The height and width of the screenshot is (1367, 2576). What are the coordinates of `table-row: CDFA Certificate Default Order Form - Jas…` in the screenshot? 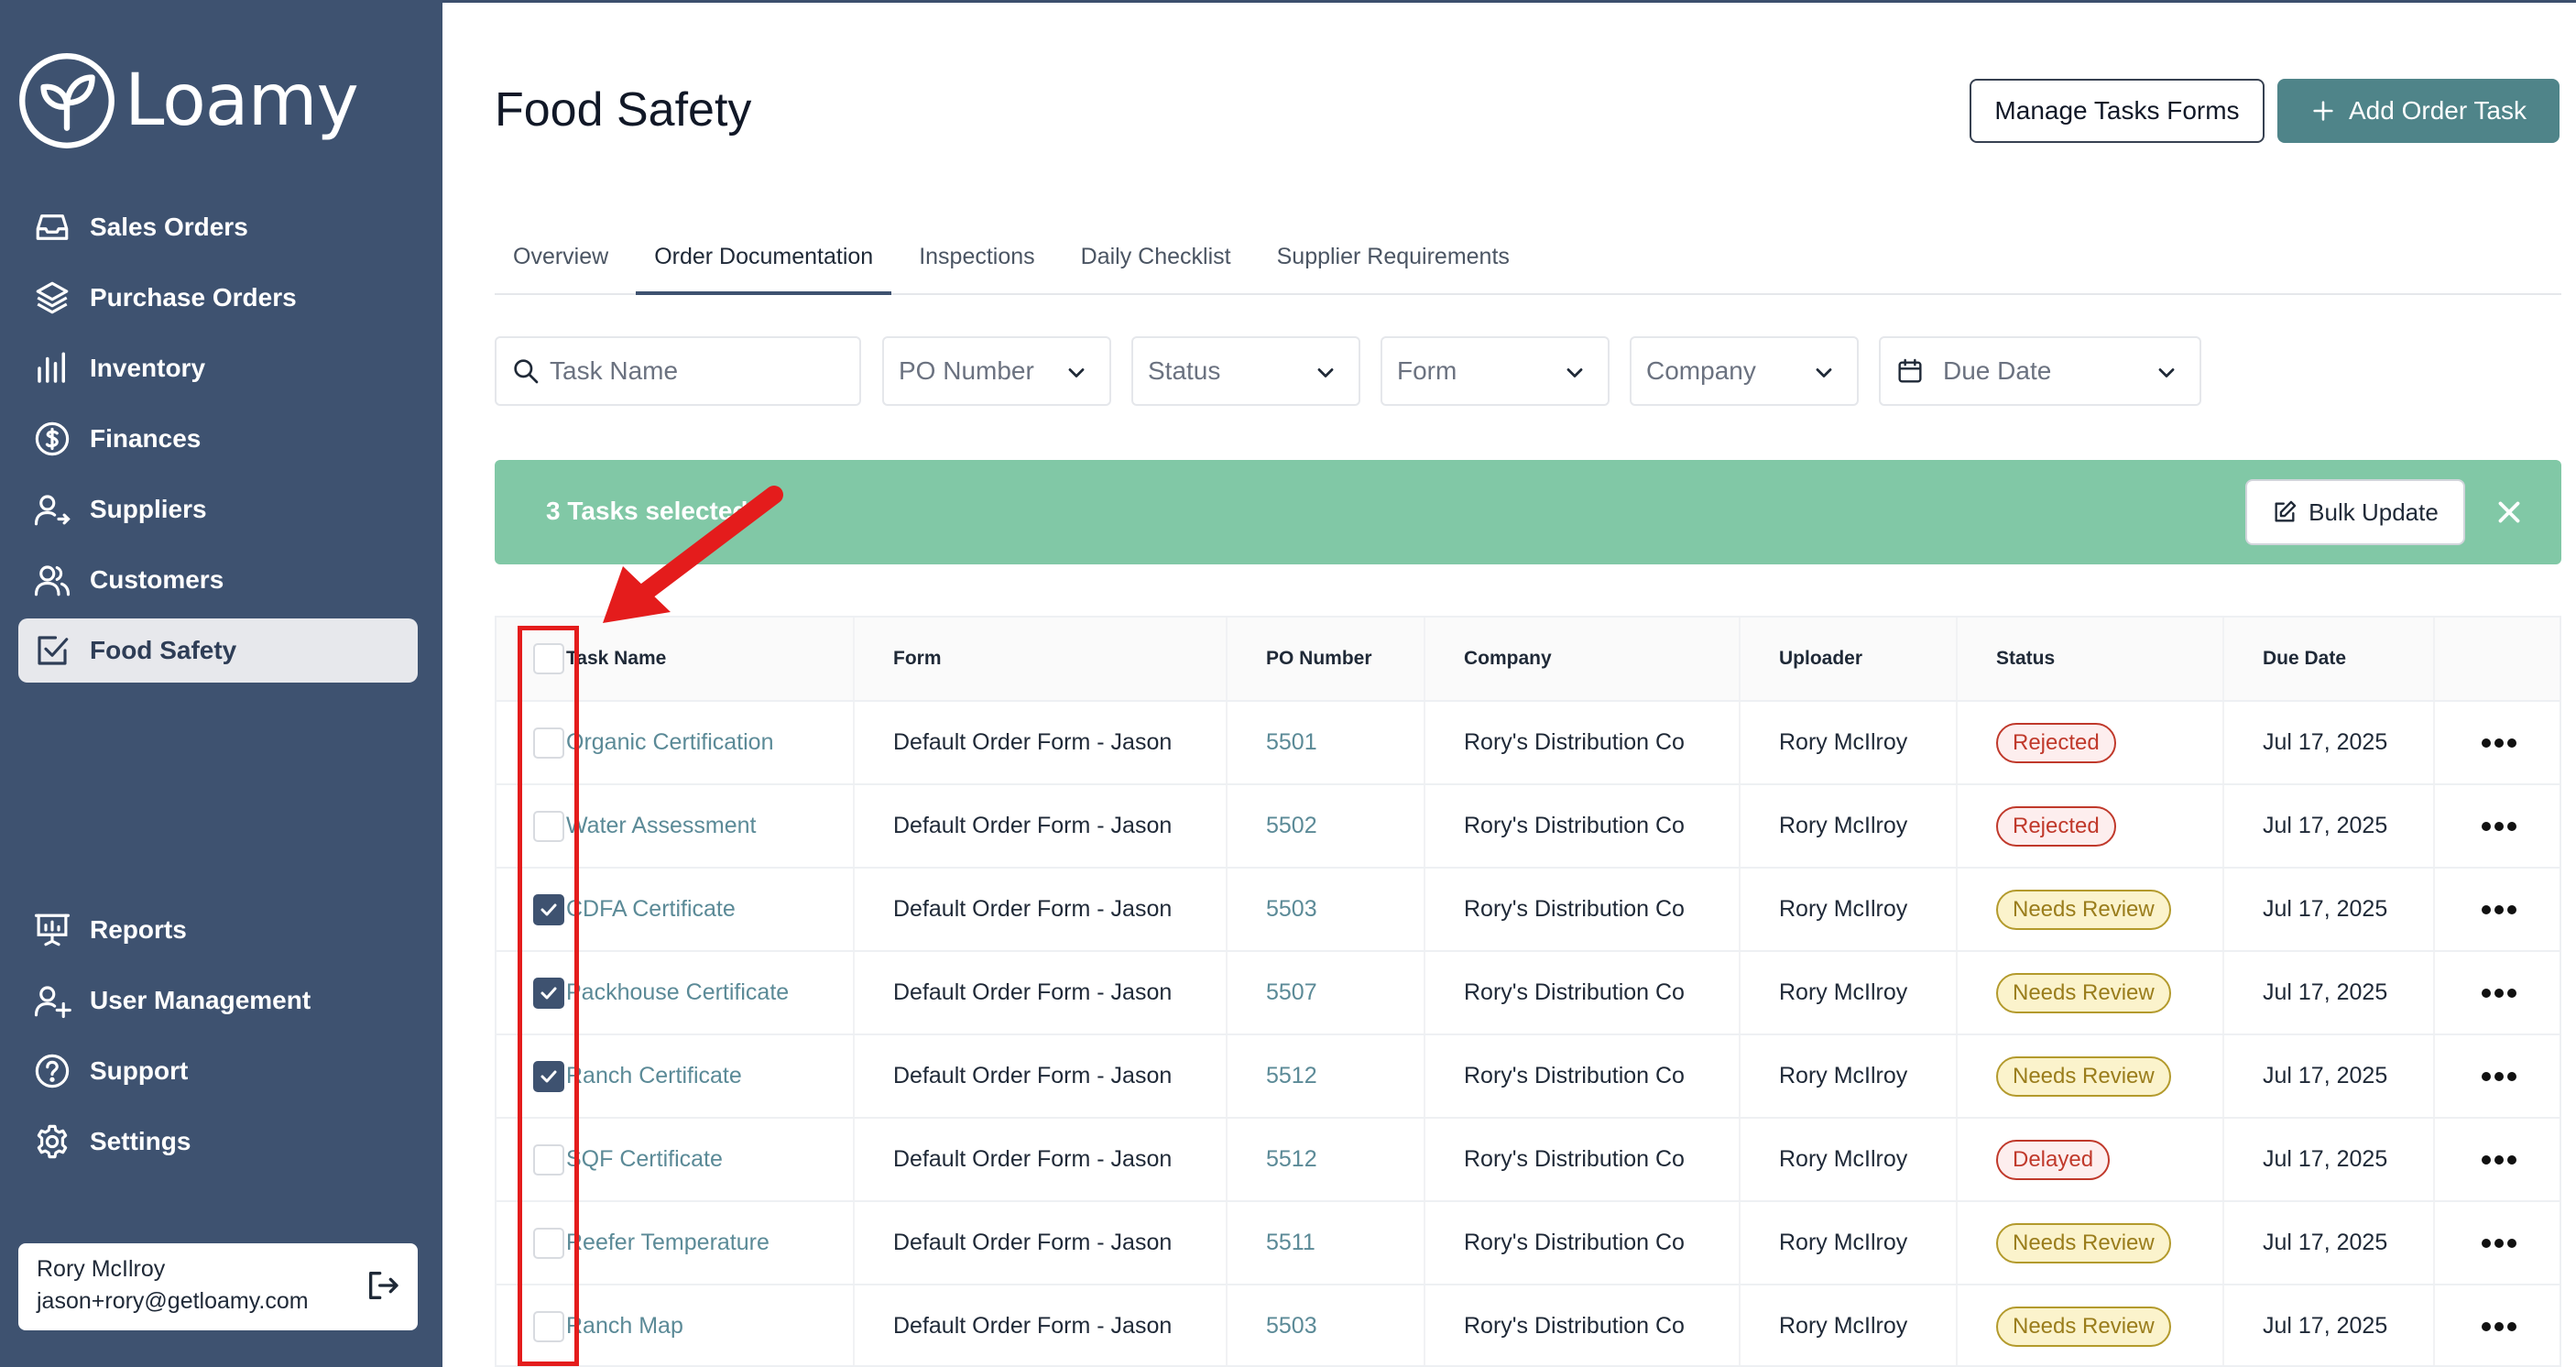 It's located at (1529, 910).